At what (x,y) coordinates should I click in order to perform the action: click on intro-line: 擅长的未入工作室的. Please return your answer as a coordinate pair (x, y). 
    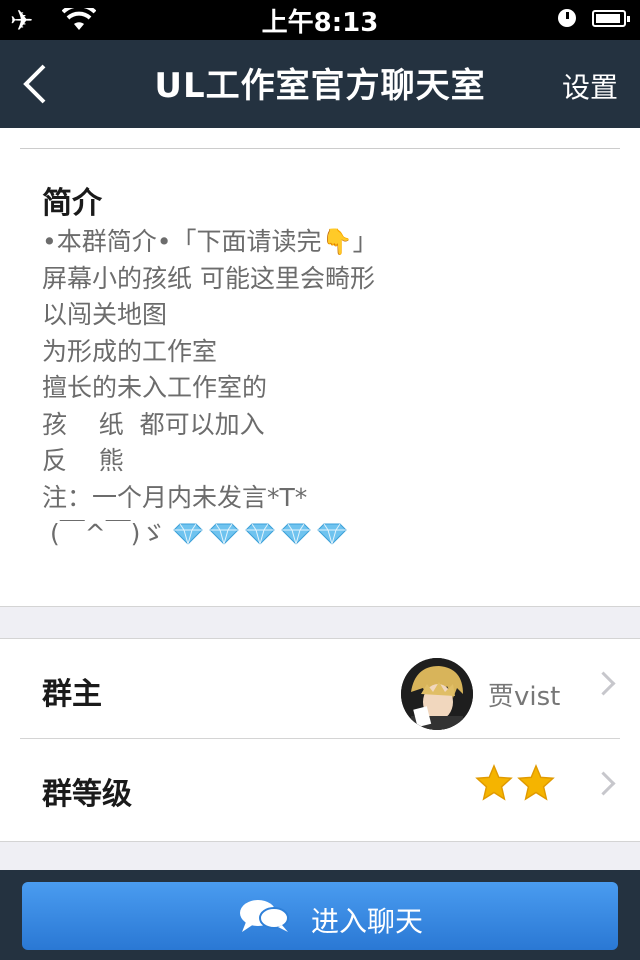
    Looking at the image, I should click on (155, 387).